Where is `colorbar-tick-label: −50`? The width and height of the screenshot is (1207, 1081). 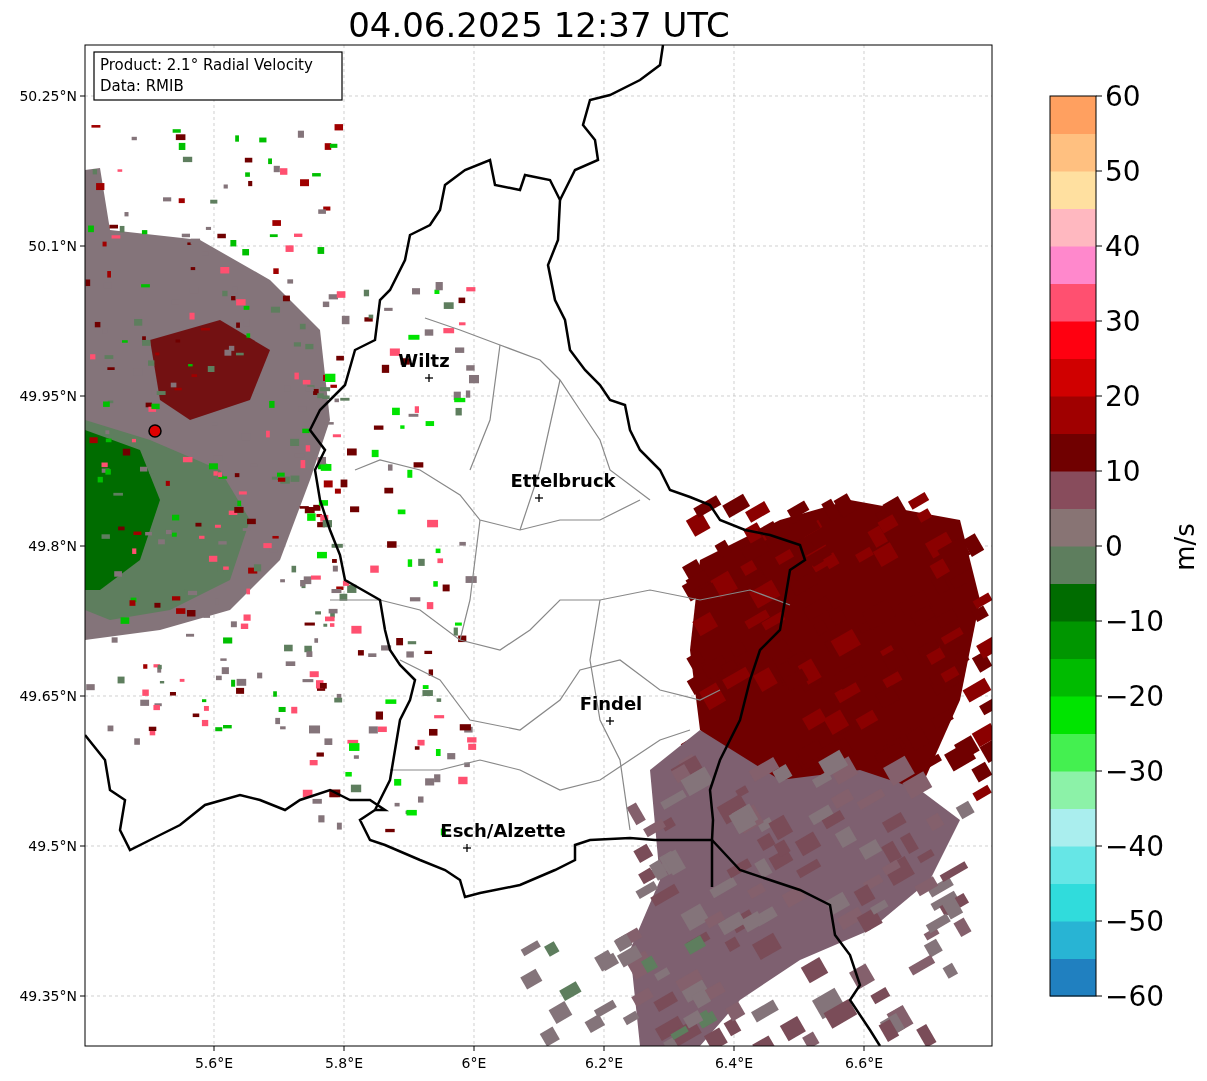
colorbar-tick-label: −50 is located at coordinates (1135, 921).